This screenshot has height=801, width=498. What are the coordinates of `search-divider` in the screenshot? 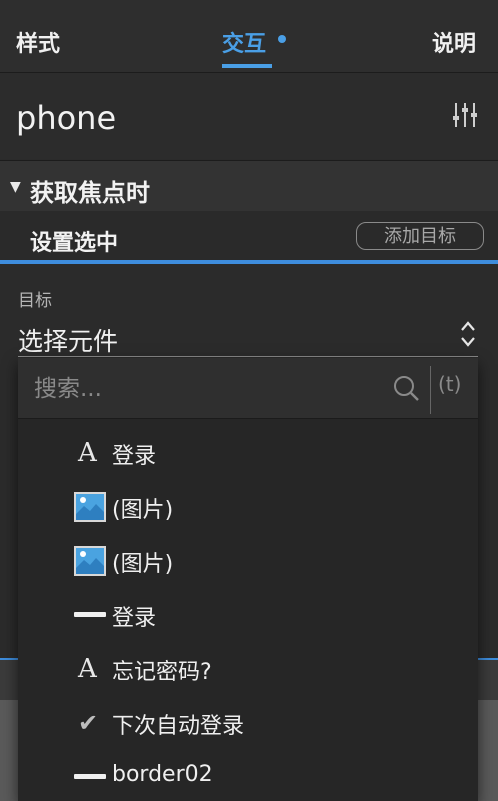 It's located at (430, 390).